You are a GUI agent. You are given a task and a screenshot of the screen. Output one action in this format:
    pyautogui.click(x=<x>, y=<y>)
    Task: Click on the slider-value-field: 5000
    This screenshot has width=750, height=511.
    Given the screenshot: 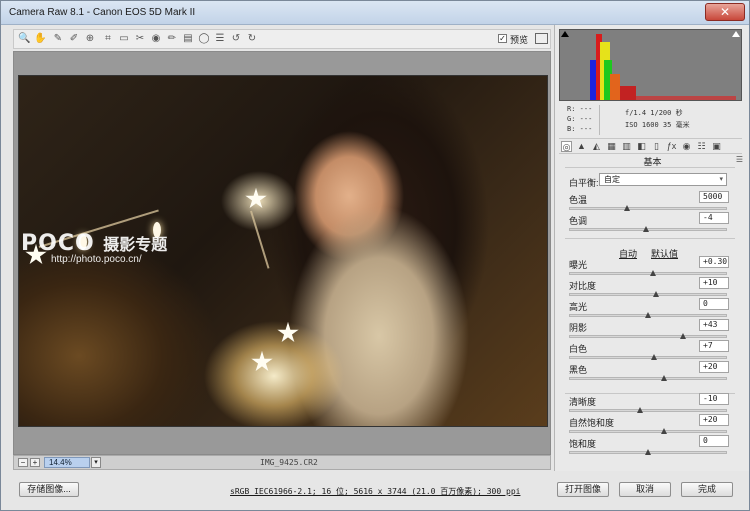 What is the action you would take?
    pyautogui.click(x=714, y=197)
    